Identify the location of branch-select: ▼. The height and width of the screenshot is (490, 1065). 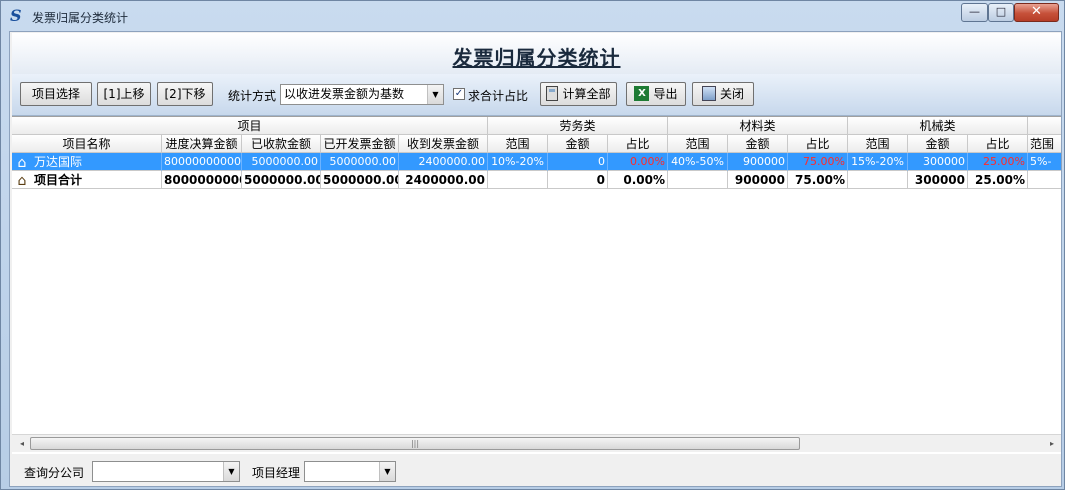
(166, 471).